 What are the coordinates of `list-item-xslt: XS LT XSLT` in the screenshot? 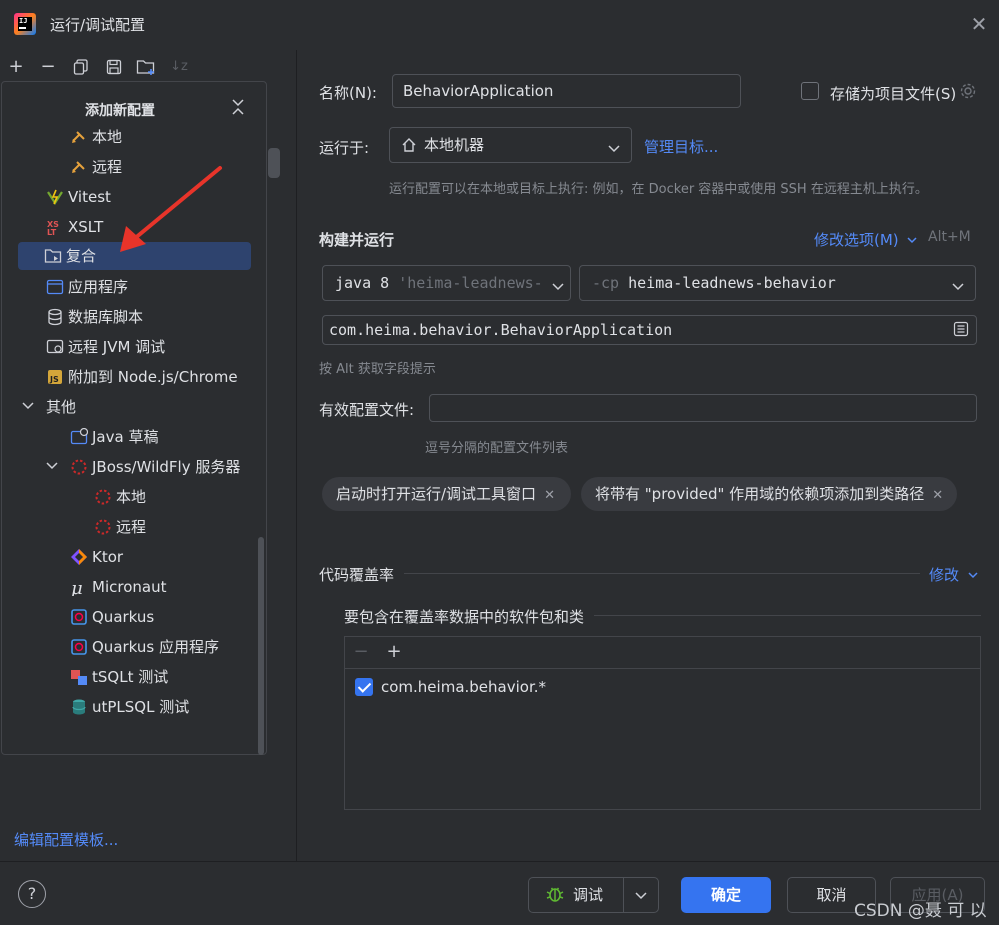 It's located at (74, 227).